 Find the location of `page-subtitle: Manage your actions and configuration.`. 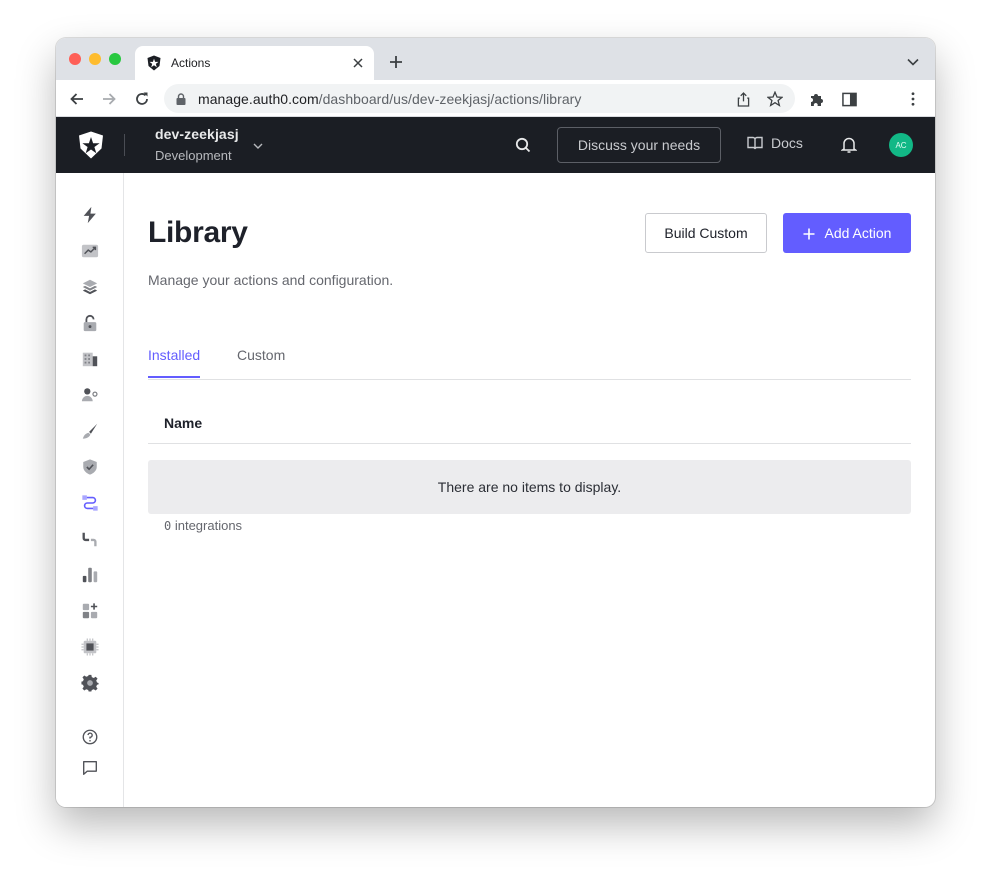

page-subtitle: Manage your actions and configuration. is located at coordinates (271, 280).